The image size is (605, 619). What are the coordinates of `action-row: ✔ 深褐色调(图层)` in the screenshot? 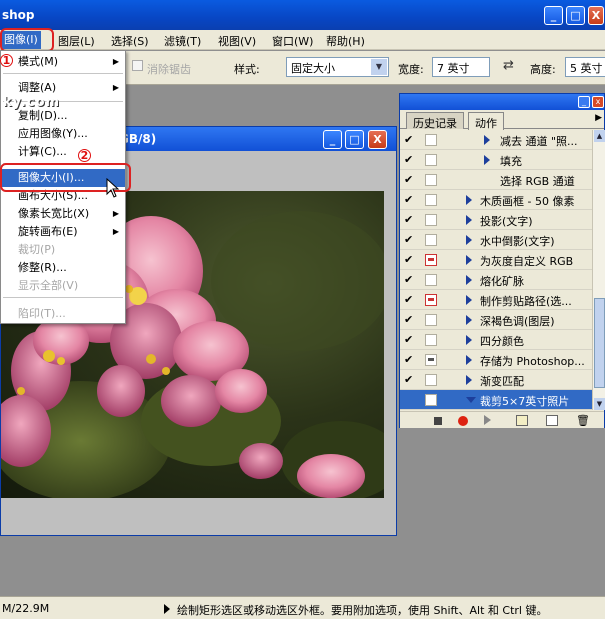 It's located at (496, 320).